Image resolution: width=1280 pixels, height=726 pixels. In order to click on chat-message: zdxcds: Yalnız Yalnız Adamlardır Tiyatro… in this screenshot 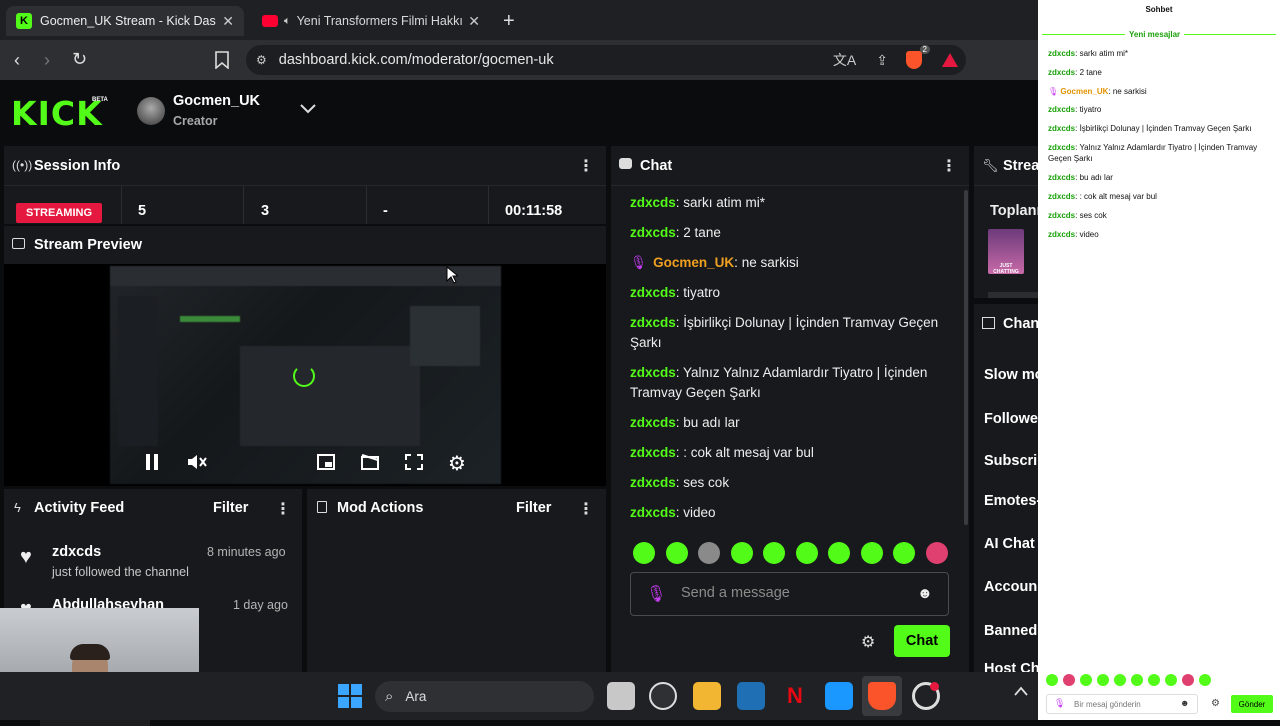, I will do `click(779, 382)`.